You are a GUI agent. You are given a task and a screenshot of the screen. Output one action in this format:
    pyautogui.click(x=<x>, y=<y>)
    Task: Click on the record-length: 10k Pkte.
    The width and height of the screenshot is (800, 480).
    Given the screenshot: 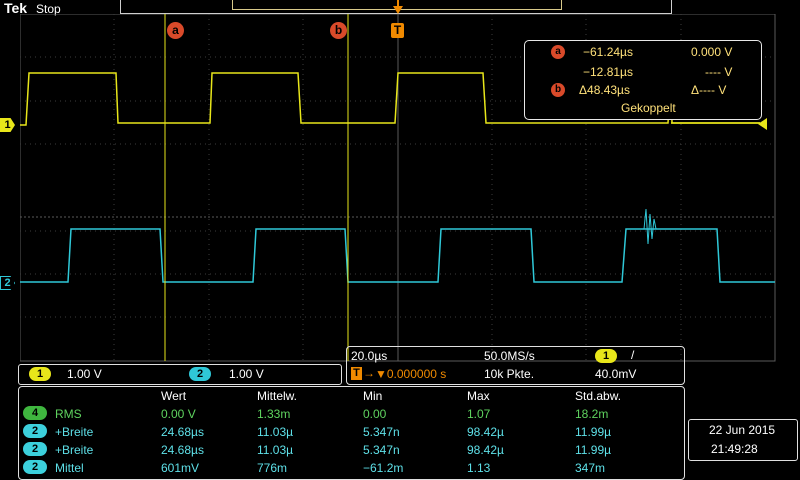 What is the action you would take?
    pyautogui.click(x=509, y=374)
    